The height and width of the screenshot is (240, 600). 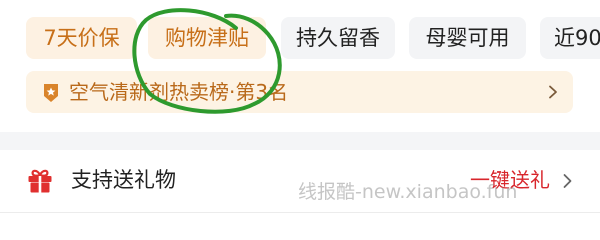 I want to click on tag-chip-baby-safe: 母婴可用, so click(x=467, y=38).